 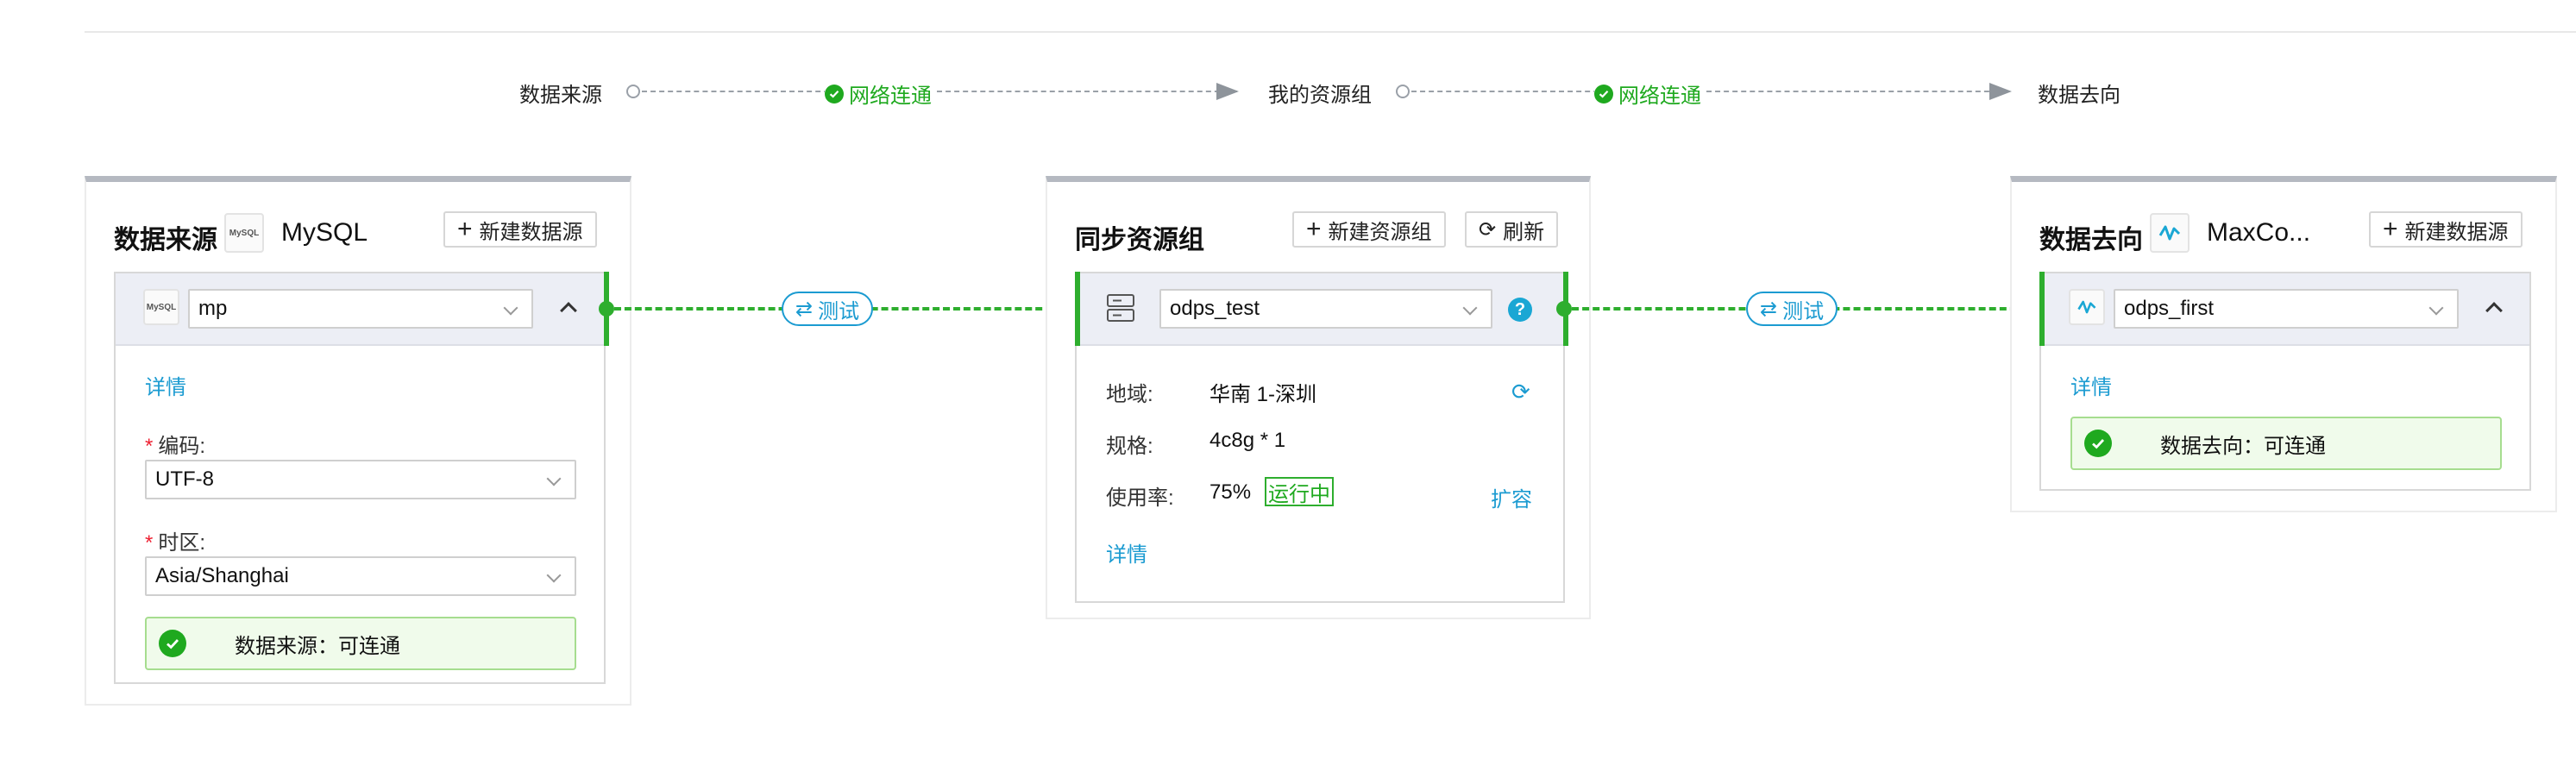 What do you see at coordinates (2079, 95) in the screenshot?
I see `flow-dest-label: 数据去向` at bounding box center [2079, 95].